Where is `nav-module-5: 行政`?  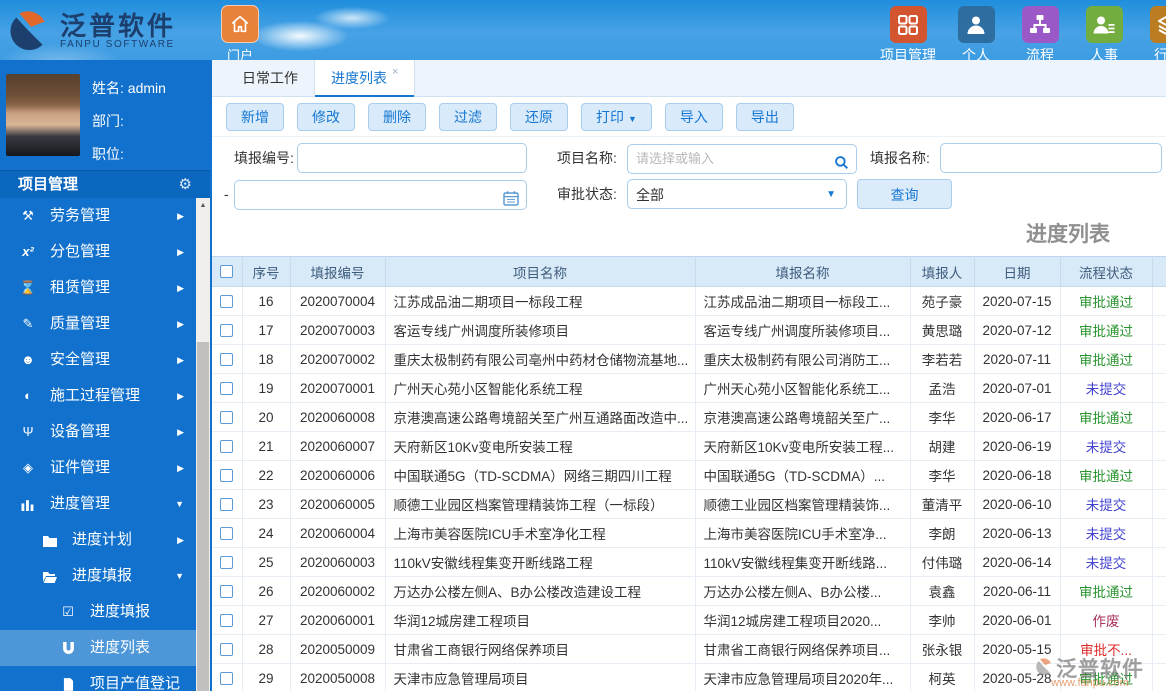
nav-module-5: 行政 is located at coordinates (1155, 35).